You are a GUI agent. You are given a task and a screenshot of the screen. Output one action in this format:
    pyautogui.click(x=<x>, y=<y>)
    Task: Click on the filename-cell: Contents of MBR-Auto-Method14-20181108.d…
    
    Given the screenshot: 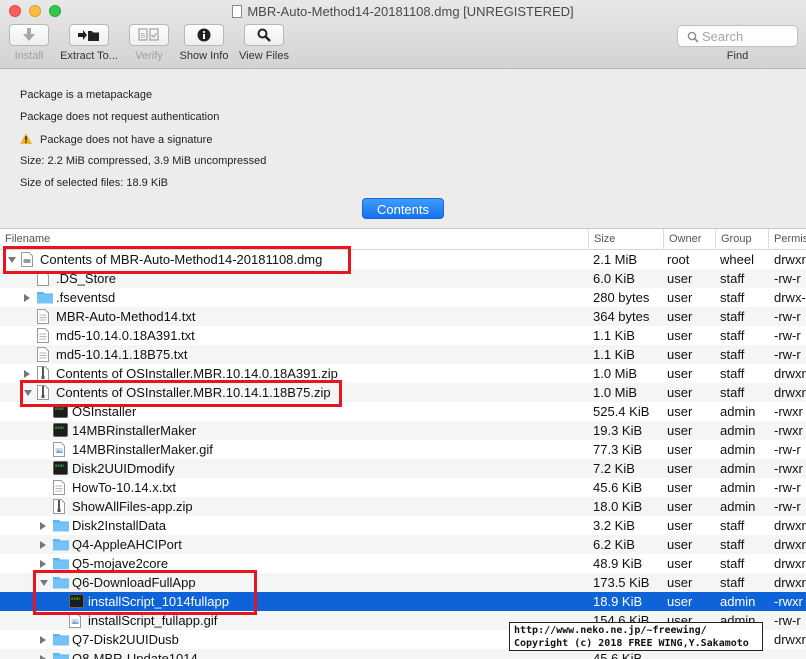 What is the action you would take?
    pyautogui.click(x=294, y=259)
    